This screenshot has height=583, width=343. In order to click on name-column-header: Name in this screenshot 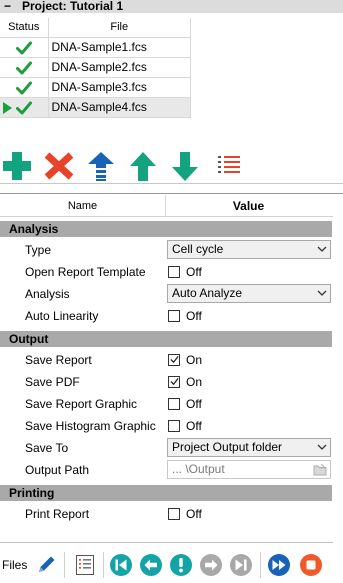, I will do `click(83, 206)`.